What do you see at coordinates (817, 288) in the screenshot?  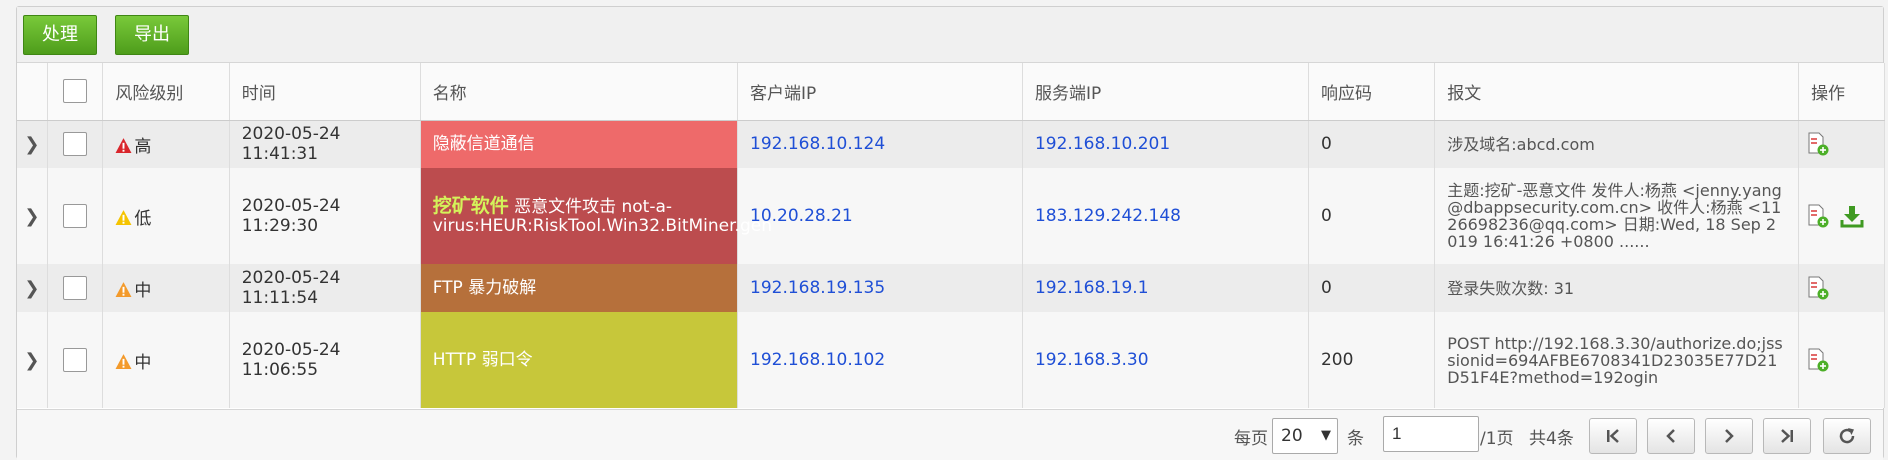 I see `client-ip-link: 192.168.19.135` at bounding box center [817, 288].